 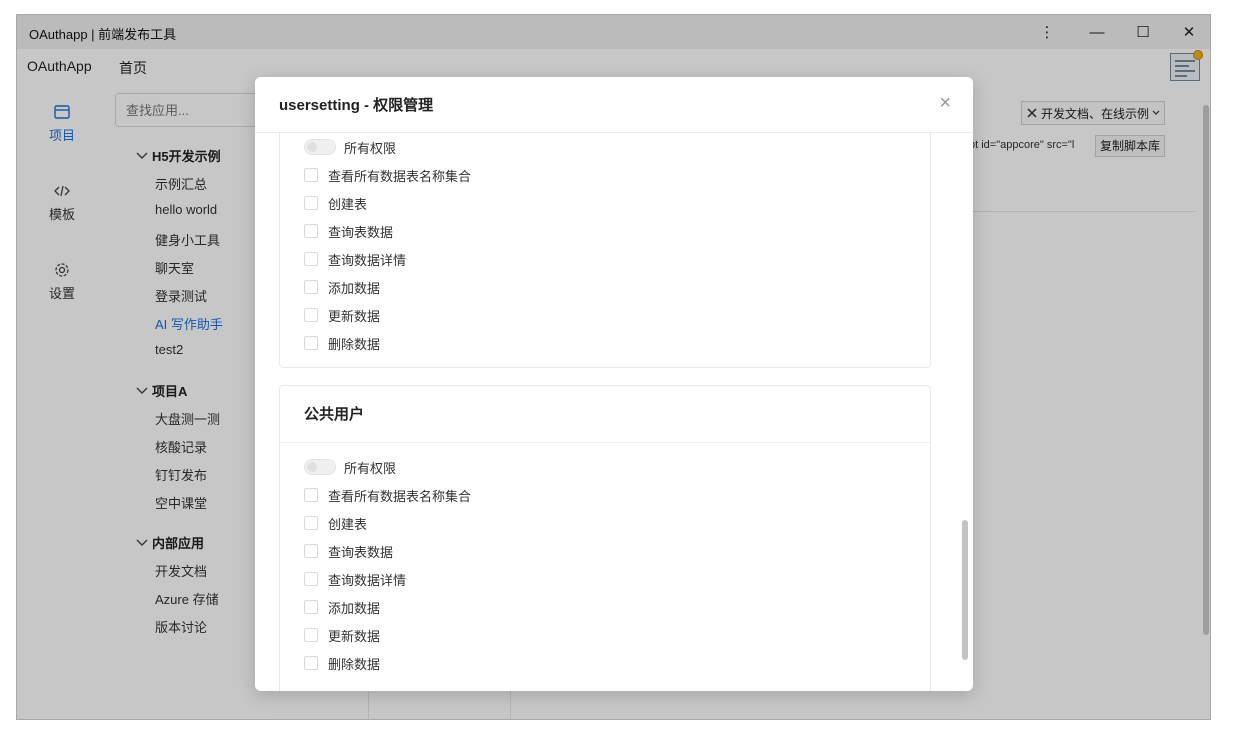 I want to click on dialog-header: usersetting - 权限管理 ×, so click(x=614, y=105).